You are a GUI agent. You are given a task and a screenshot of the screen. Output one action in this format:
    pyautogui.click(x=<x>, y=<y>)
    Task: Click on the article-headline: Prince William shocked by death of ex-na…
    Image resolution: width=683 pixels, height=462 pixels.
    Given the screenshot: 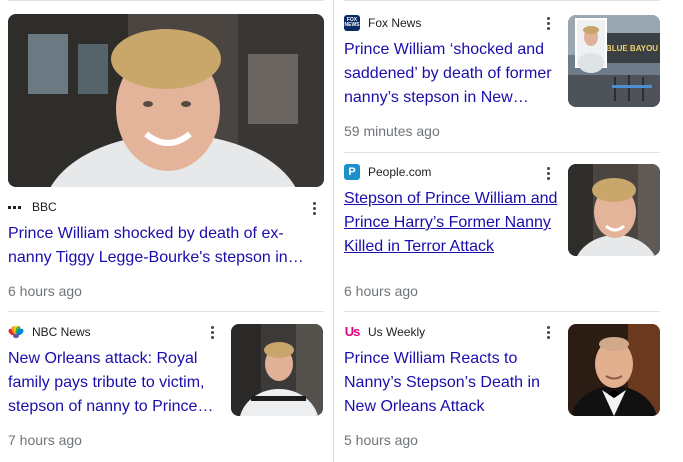 What is the action you would take?
    pyautogui.click(x=166, y=246)
    